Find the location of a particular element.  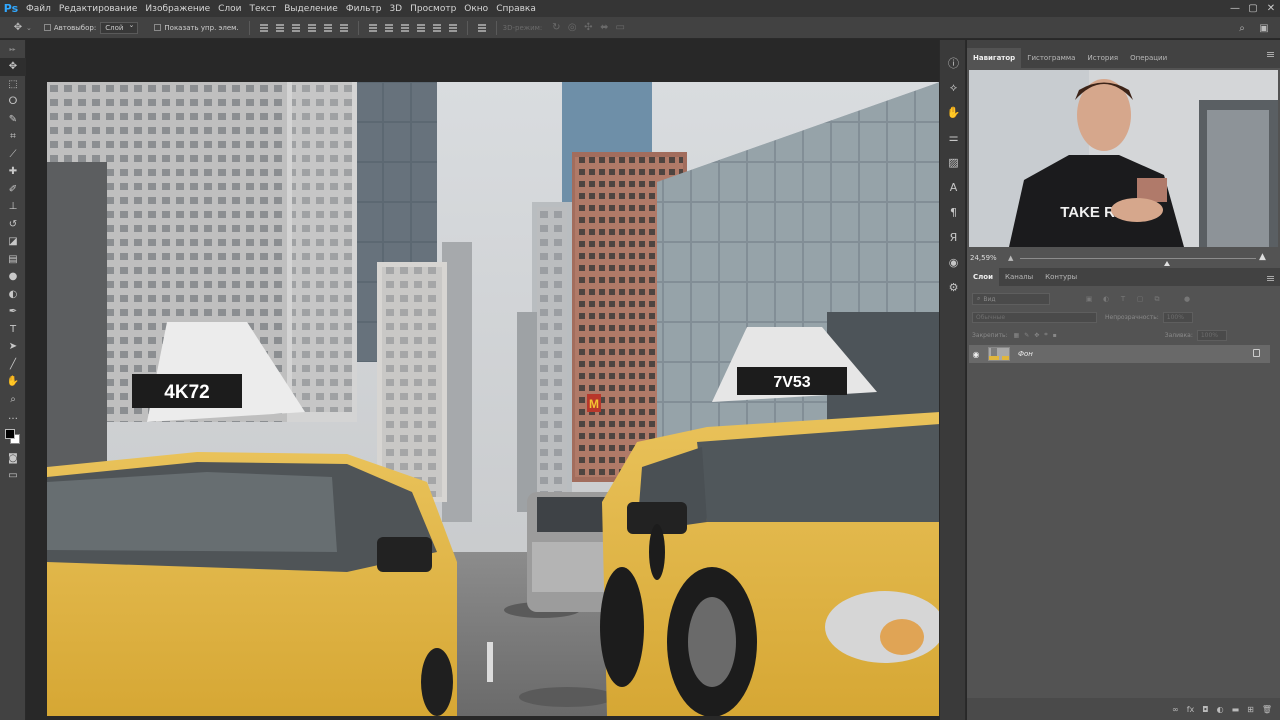

menu-type: Текст is located at coordinates (263, 9).